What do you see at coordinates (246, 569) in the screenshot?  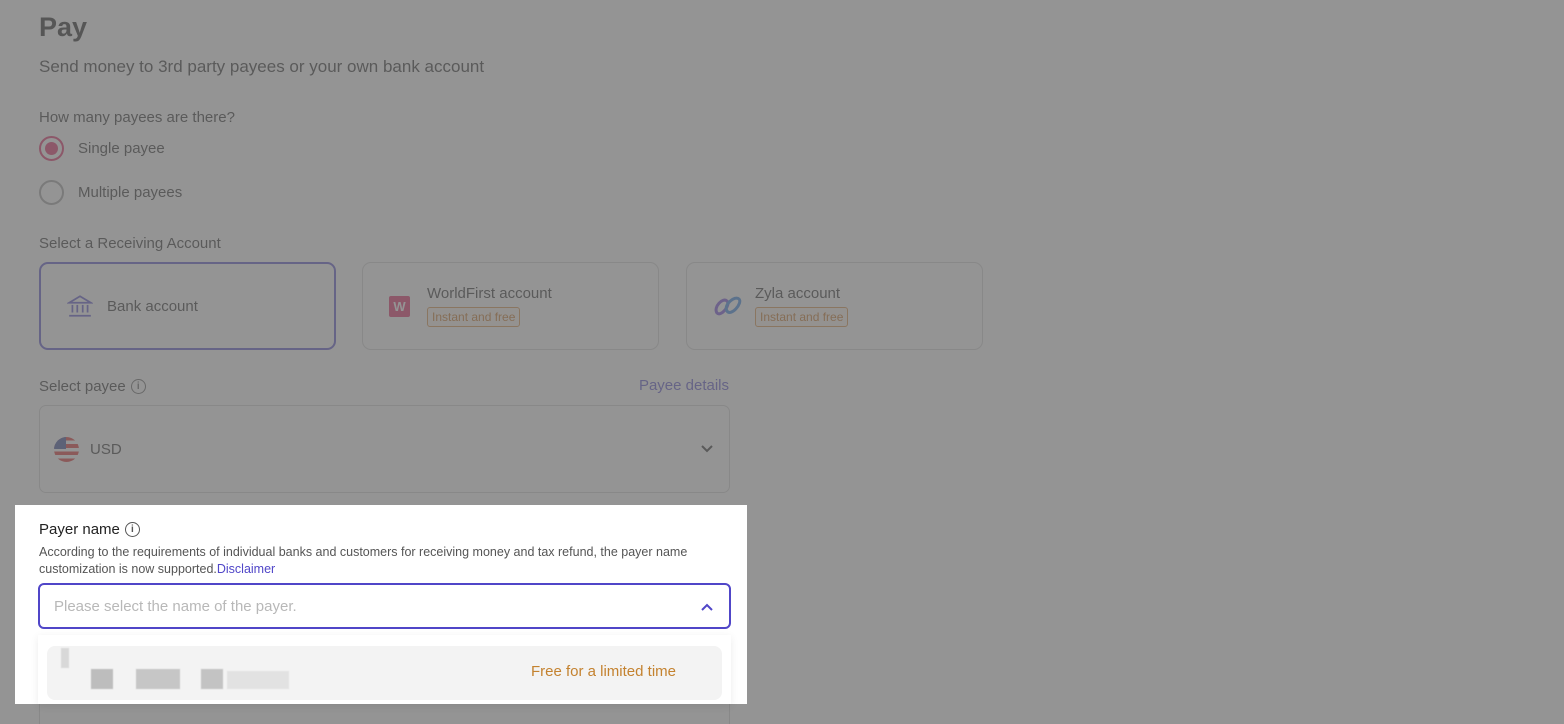 I see `disclaimer-link: Disclaimer` at bounding box center [246, 569].